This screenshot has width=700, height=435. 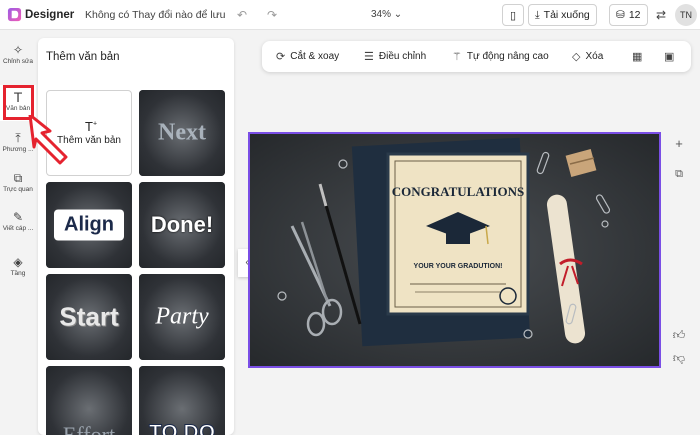 I want to click on undo-icon: ↶, so click(x=242, y=15).